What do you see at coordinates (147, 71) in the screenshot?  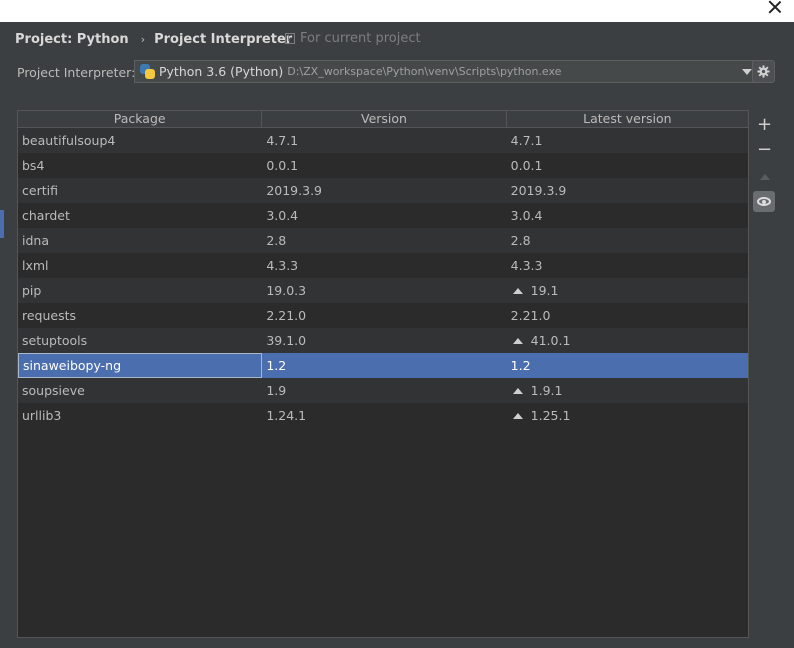 I see `python-icon` at bounding box center [147, 71].